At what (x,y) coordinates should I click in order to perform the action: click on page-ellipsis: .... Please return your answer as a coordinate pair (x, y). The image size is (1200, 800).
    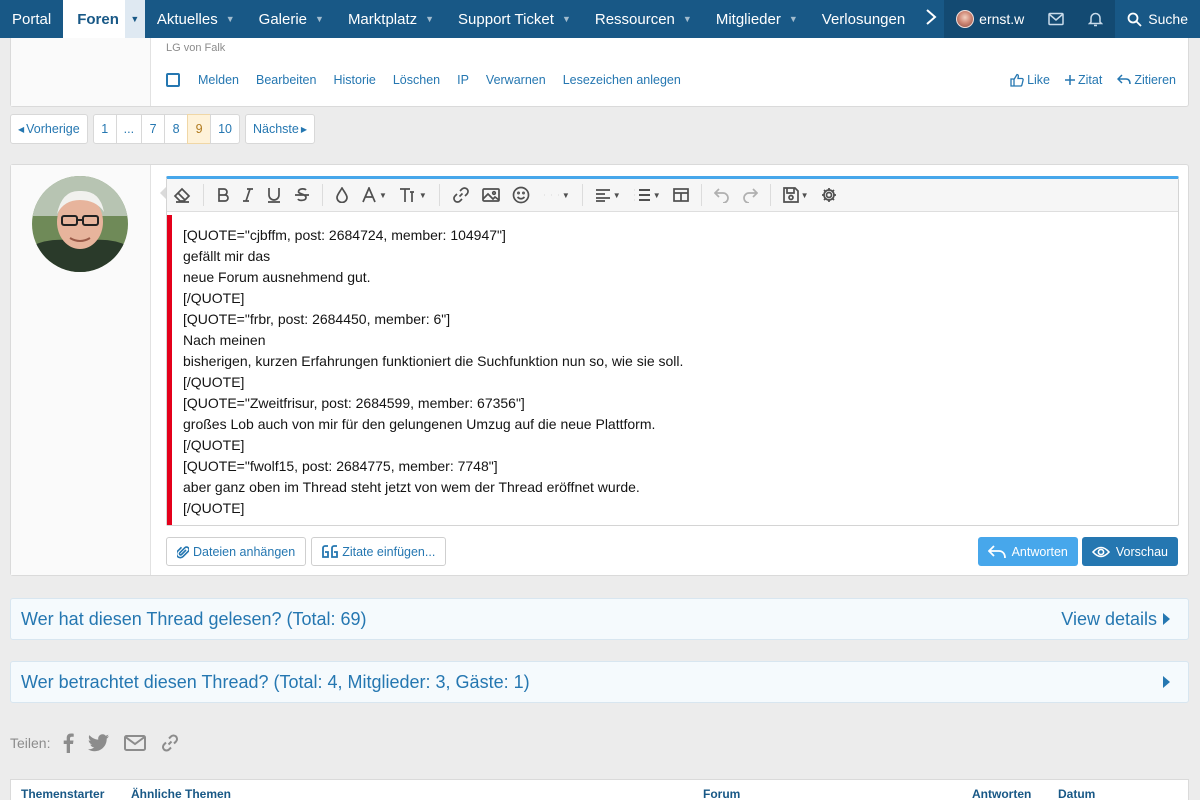
    Looking at the image, I should click on (129, 129).